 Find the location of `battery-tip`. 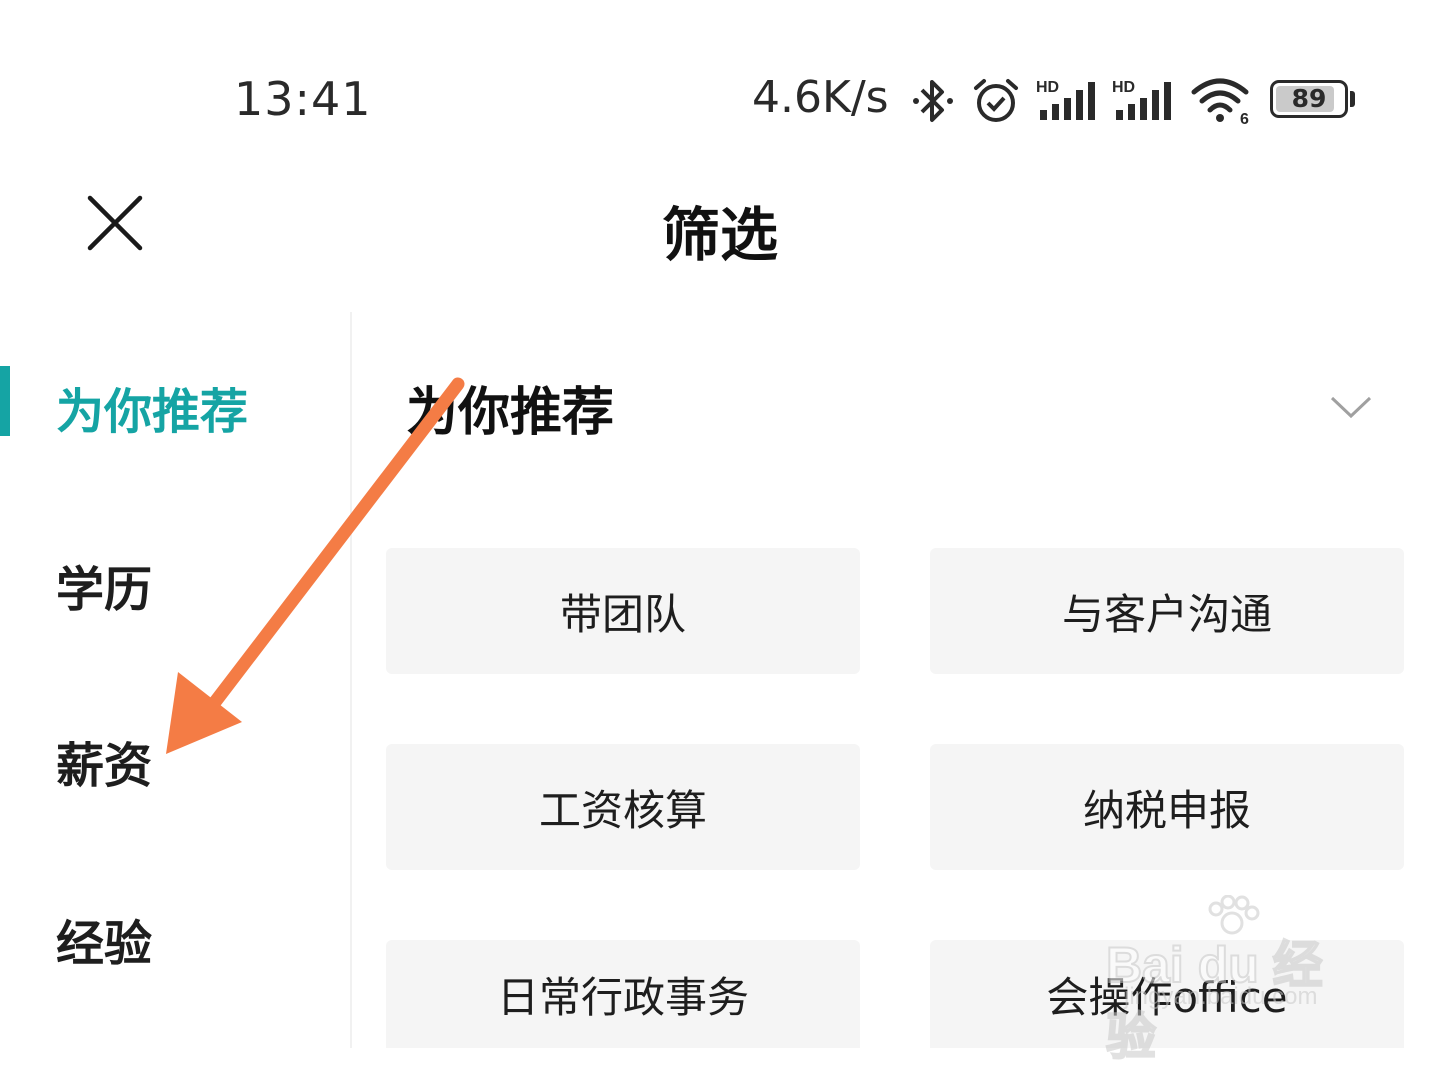

battery-tip is located at coordinates (1352, 99).